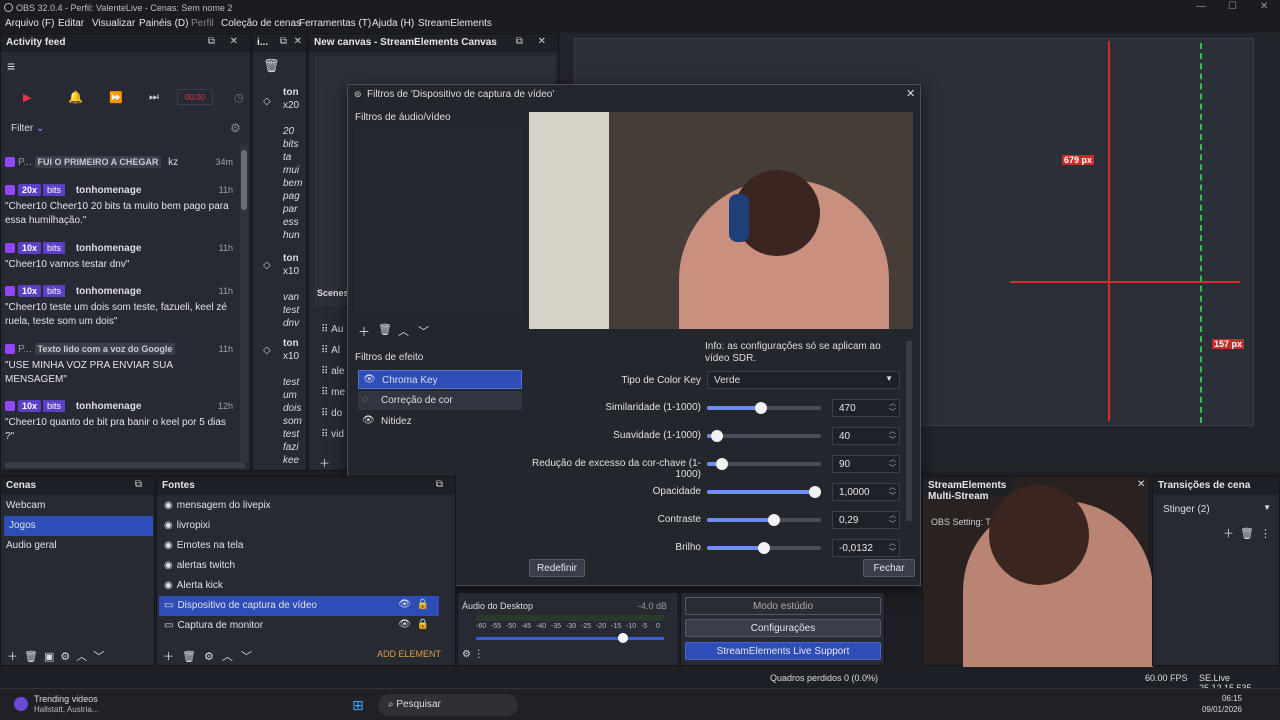  Describe the element at coordinates (299, 526) in the screenshot. I see `source-item: ◉ livropixi` at that location.